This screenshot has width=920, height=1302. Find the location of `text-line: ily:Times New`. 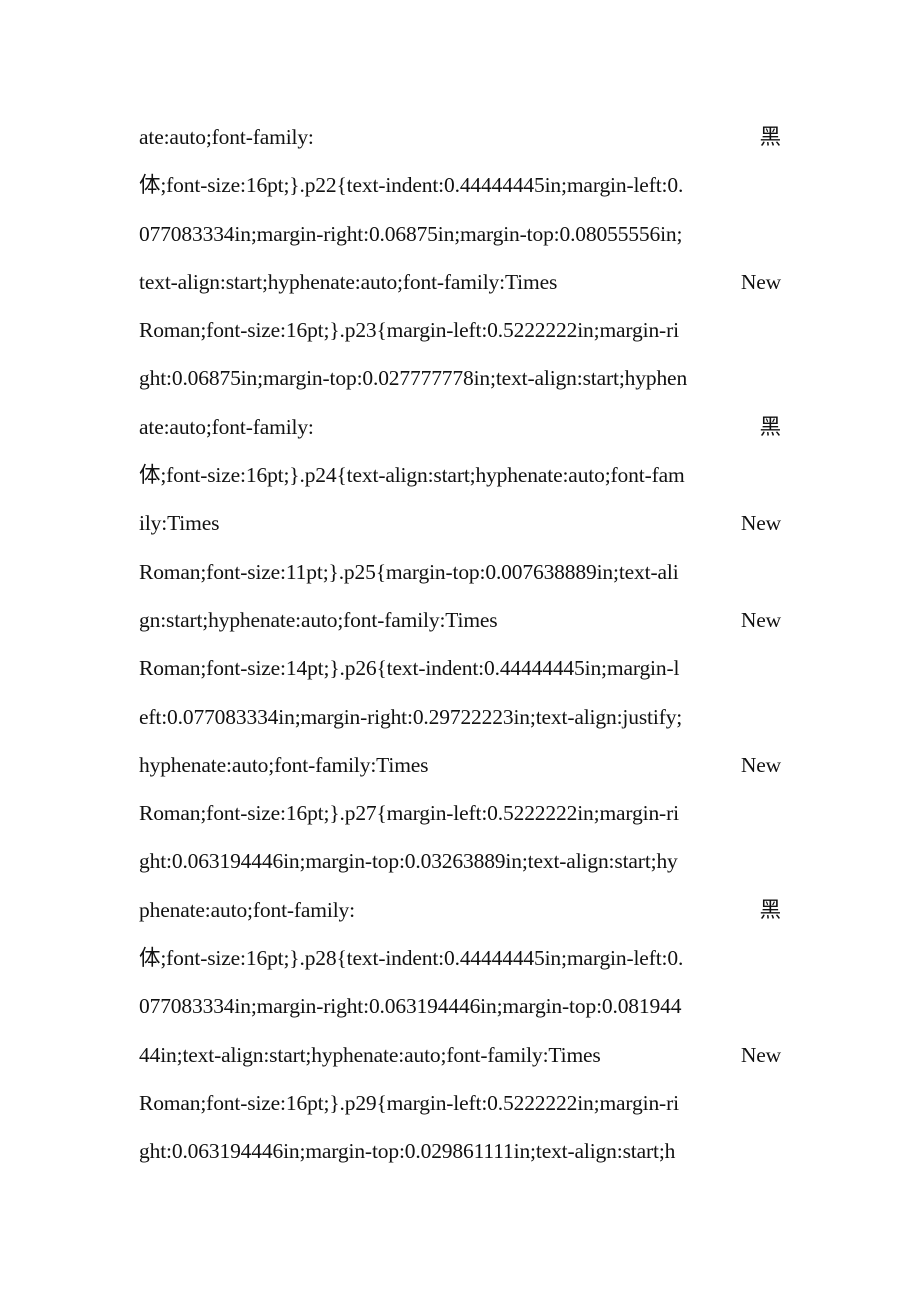

text-line: ily:Times New is located at coordinates (460, 528).